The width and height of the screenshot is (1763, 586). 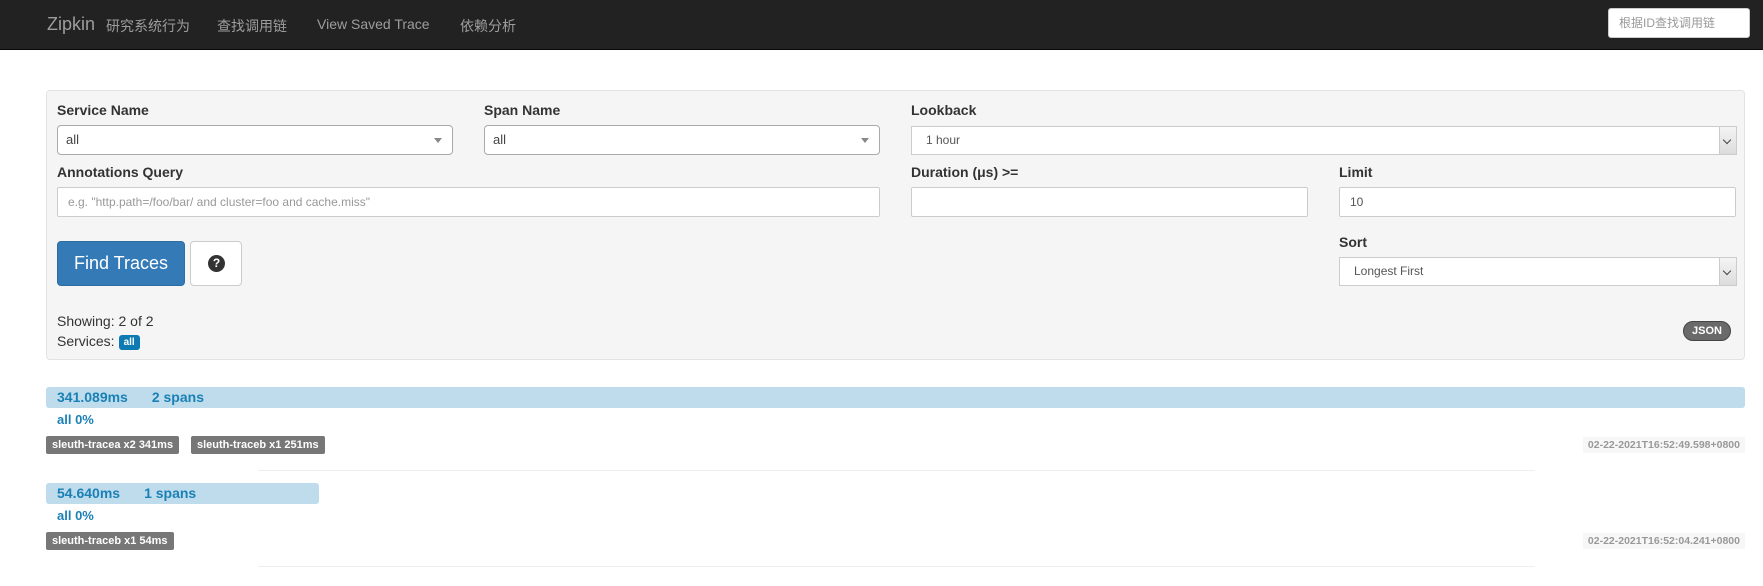 What do you see at coordinates (895, 397) in the screenshot?
I see `trace-duration-bar: 341.089ms 2 spans` at bounding box center [895, 397].